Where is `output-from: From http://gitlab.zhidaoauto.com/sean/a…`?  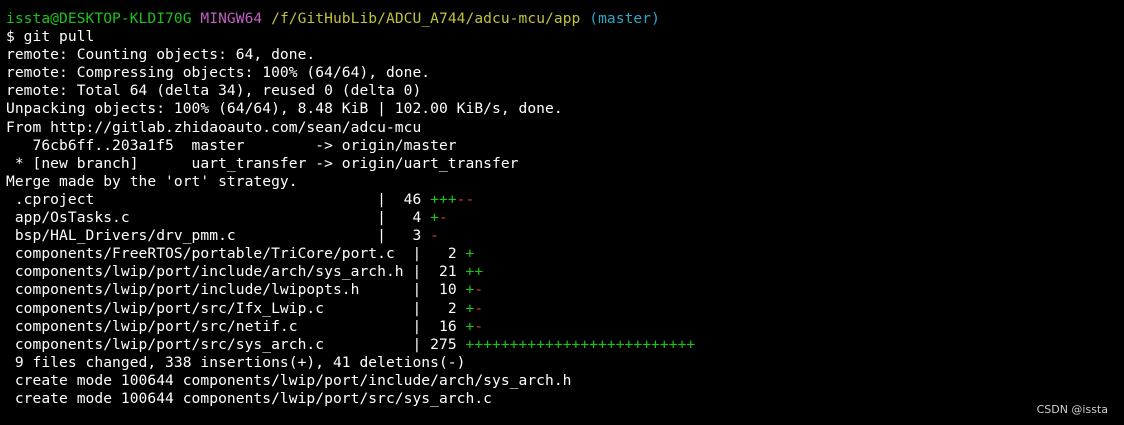 output-from: From http://gitlab.zhidaoauto.com/sean/a… is located at coordinates (214, 127).